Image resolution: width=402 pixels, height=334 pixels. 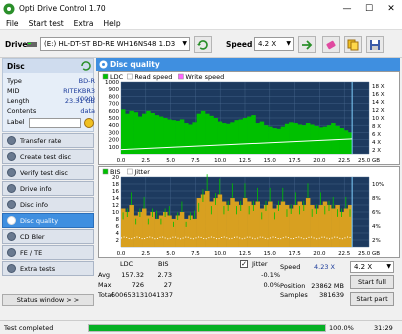 What do you see at coordinates (84, 23) in the screenshot?
I see `menu-extra: Extra` at bounding box center [84, 23].